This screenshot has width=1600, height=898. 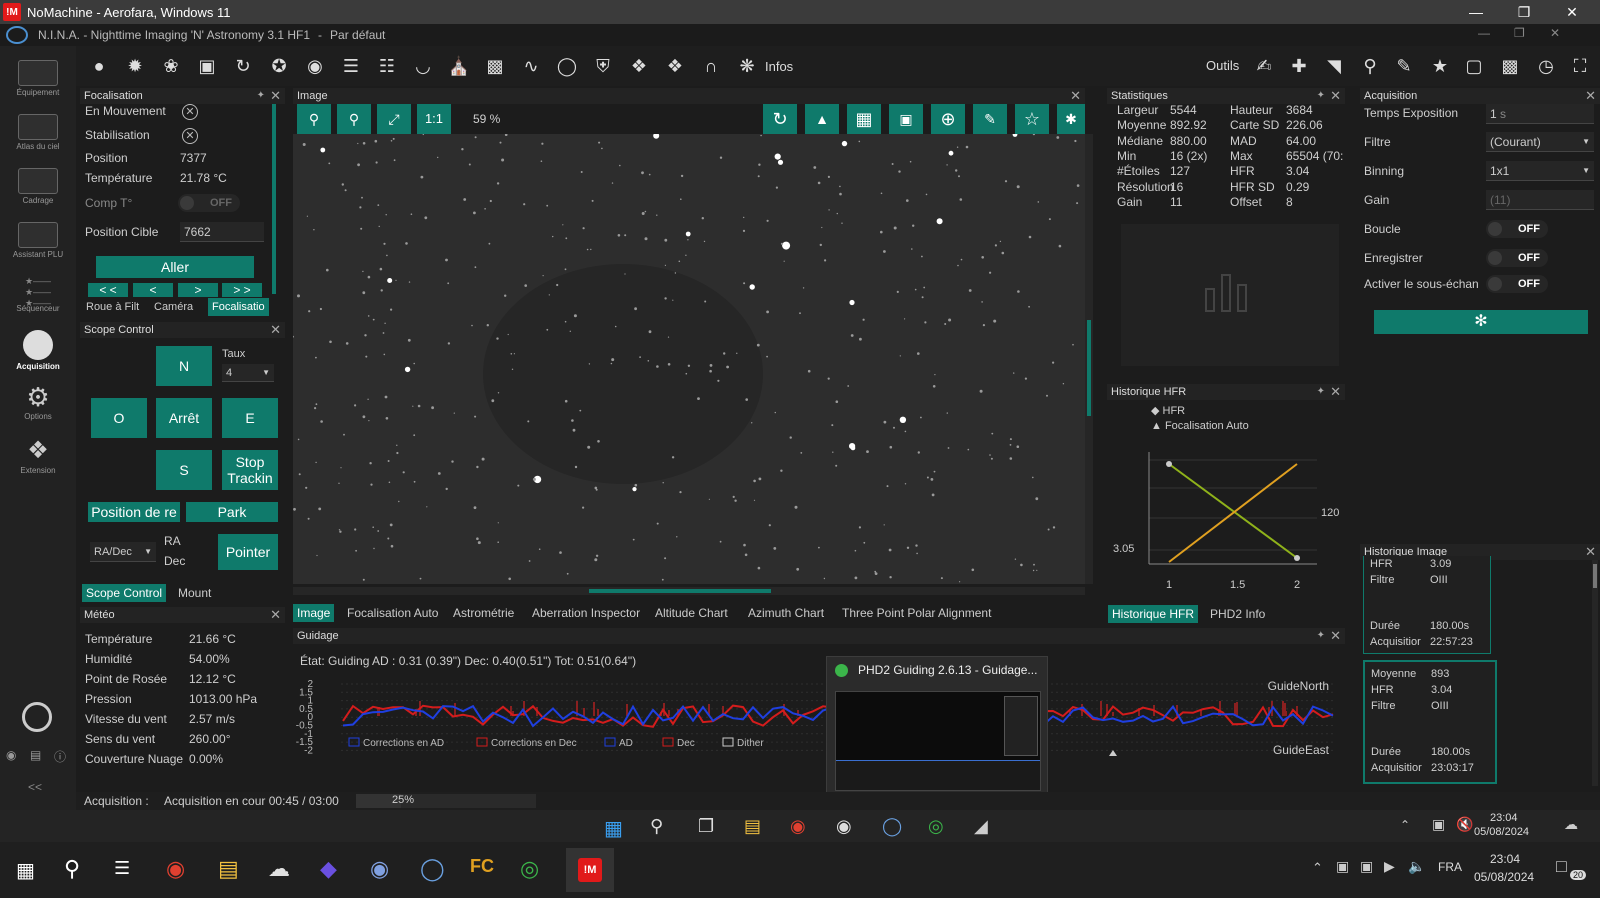 What do you see at coordinates (1222, 65) in the screenshot?
I see `outils-label: Outils` at bounding box center [1222, 65].